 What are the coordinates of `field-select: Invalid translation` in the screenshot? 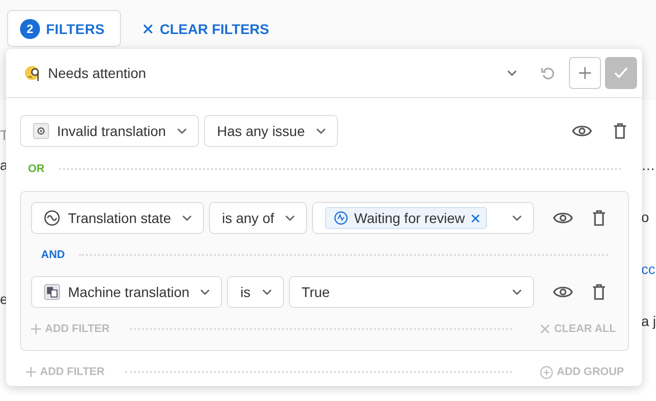 It's located at (109, 131).